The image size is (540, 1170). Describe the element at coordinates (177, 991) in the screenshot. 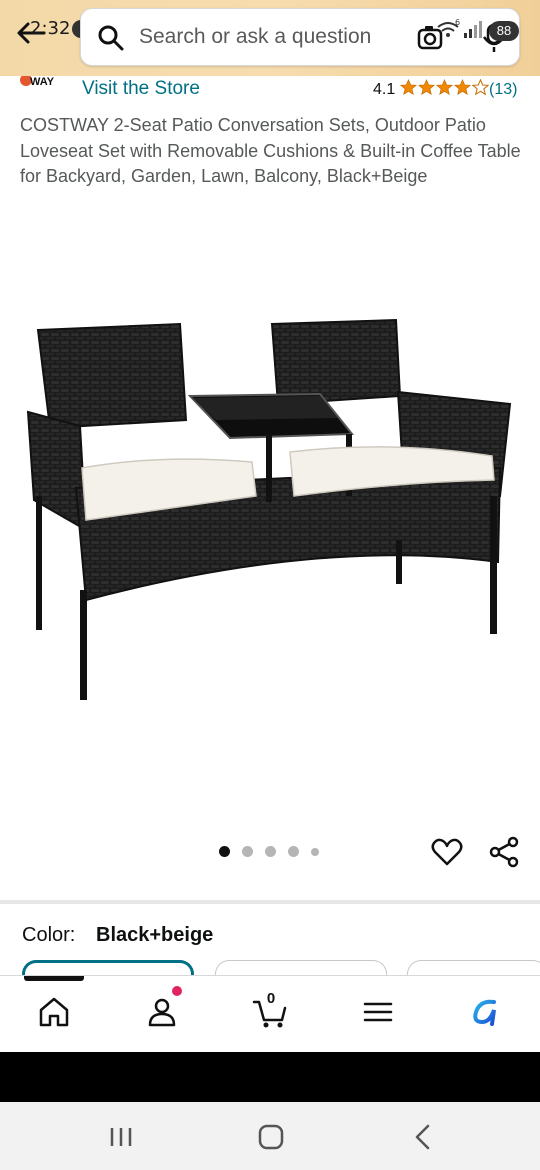

I see `notification-dot` at that location.